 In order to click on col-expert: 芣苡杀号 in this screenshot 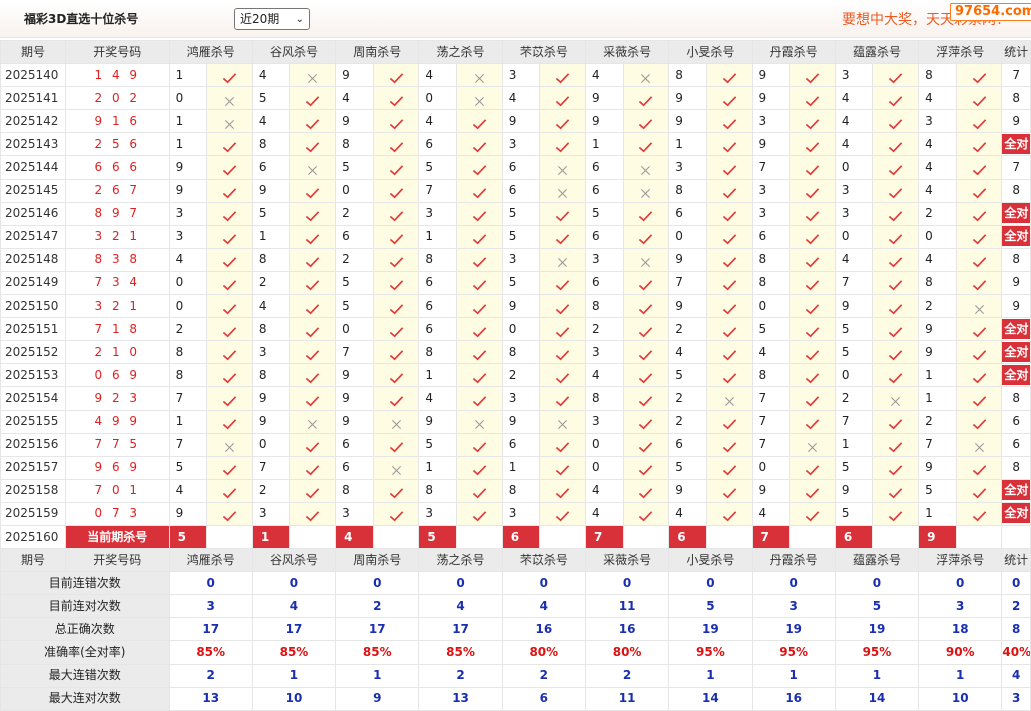, I will do `click(543, 52)`.